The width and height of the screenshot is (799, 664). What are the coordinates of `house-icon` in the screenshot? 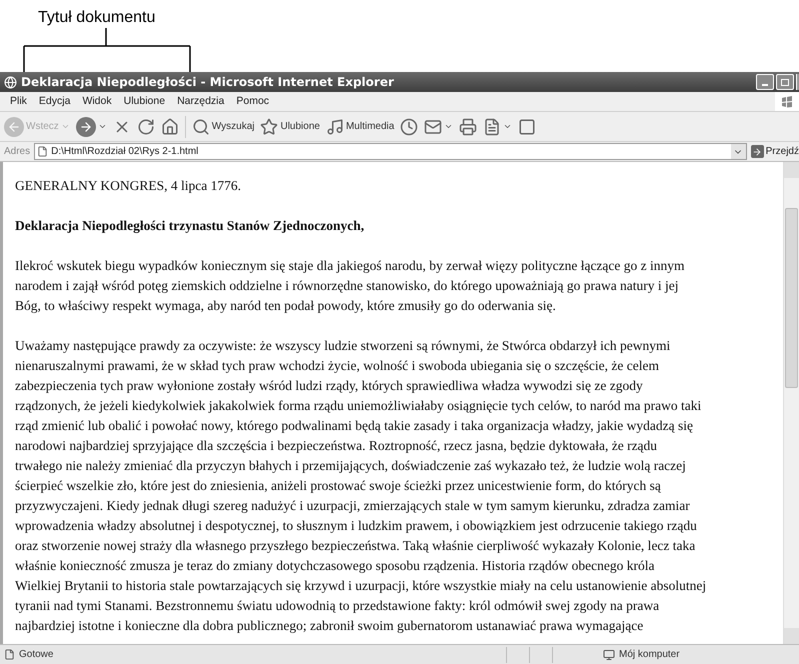 It's located at (169, 127).